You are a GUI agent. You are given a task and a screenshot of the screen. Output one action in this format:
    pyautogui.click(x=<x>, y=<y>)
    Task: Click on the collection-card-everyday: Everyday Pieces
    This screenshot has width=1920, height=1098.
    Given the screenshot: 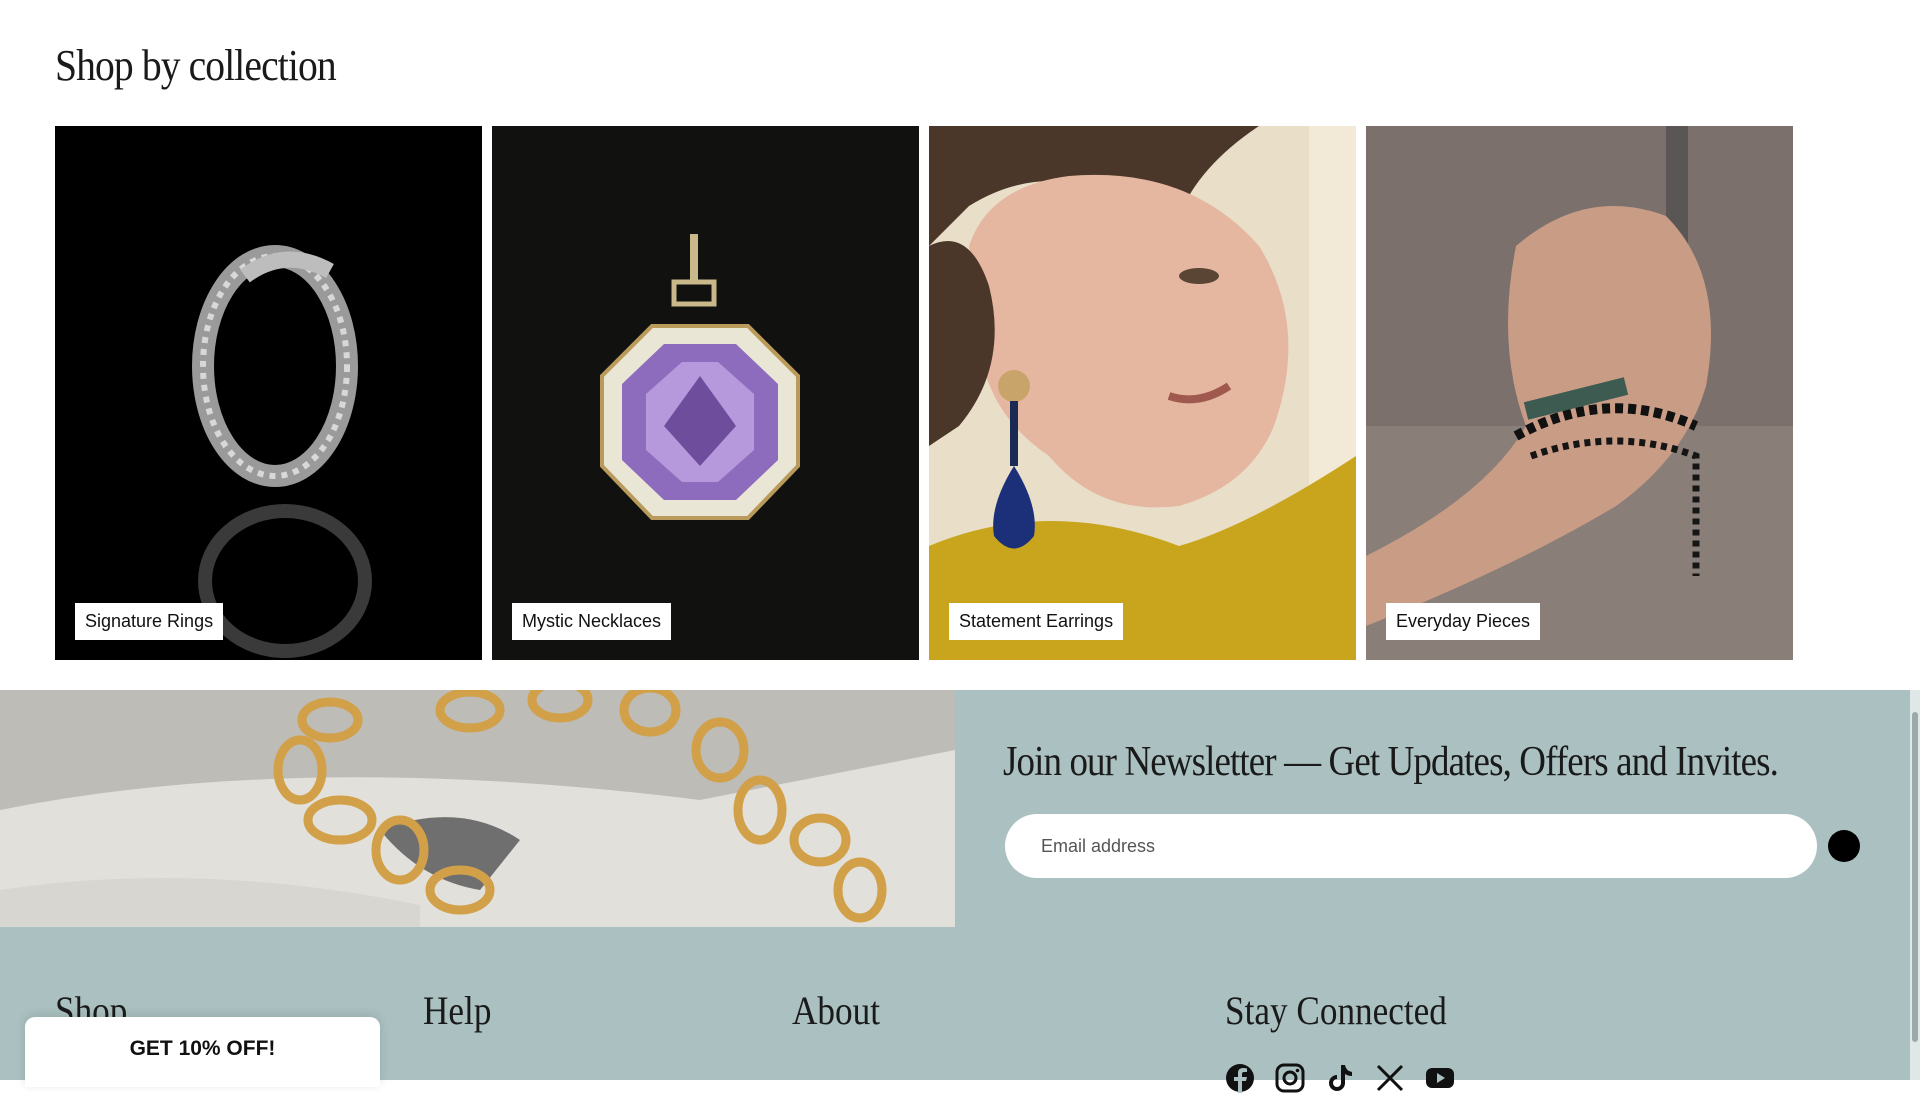 What is the action you would take?
    pyautogui.click(x=1579, y=393)
    